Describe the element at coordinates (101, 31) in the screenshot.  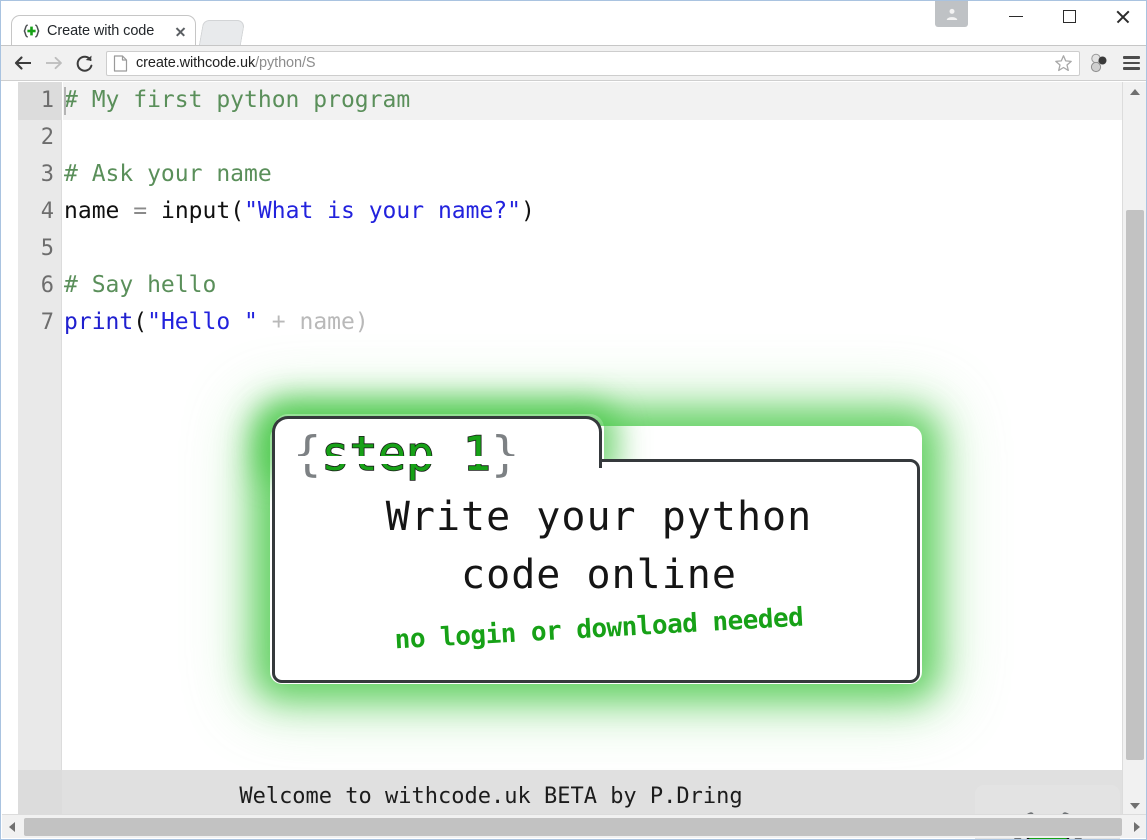
I see `browser-tab-title: Create with code` at that location.